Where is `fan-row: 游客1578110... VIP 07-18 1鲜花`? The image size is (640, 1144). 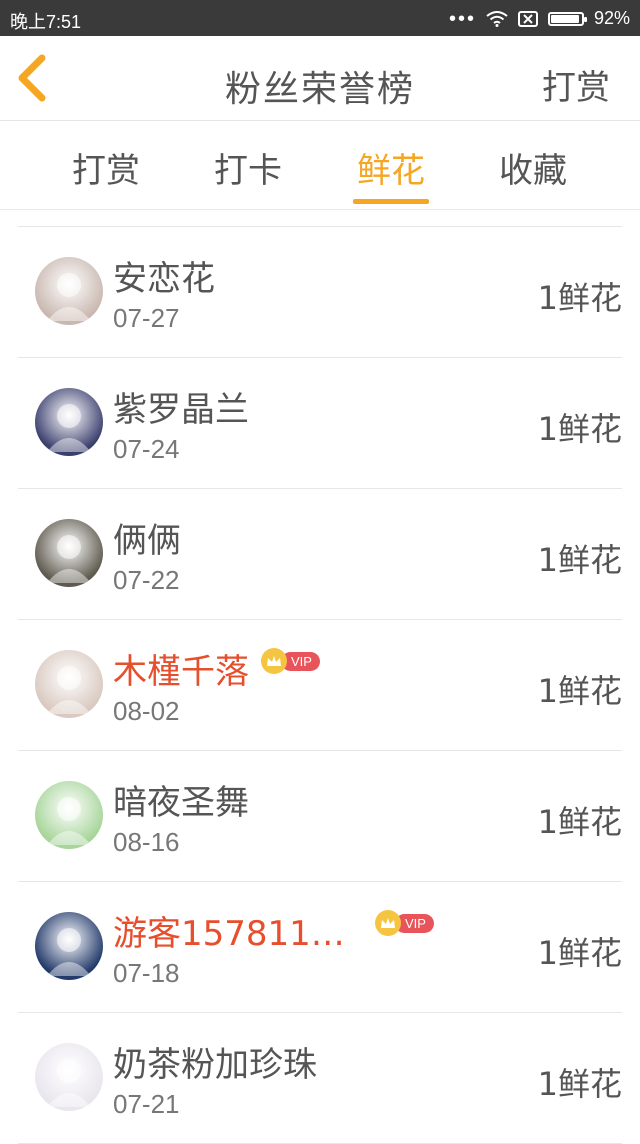 fan-row: 游客1578110... VIP 07-18 1鲜花 is located at coordinates (320, 946).